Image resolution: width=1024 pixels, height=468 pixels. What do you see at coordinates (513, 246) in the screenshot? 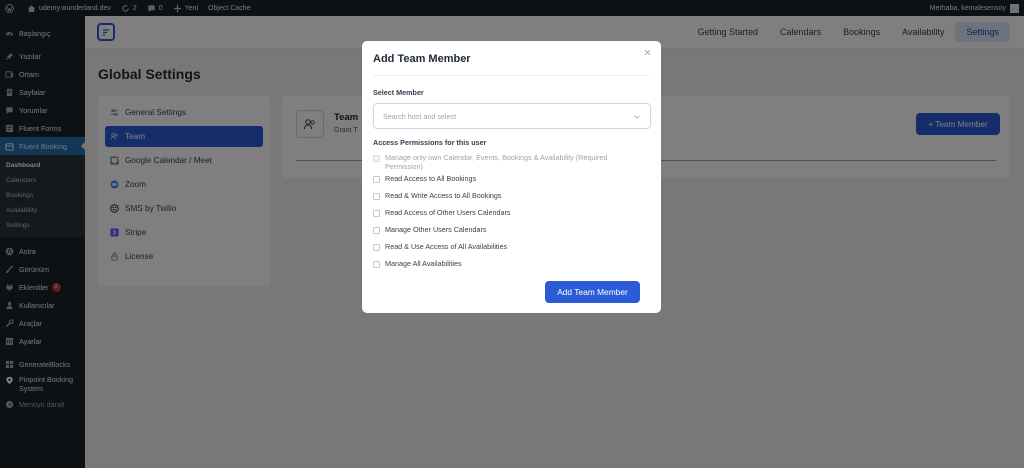
I see `permission-read-use-availabilities: Read & Use Access of All Availabilities` at bounding box center [513, 246].